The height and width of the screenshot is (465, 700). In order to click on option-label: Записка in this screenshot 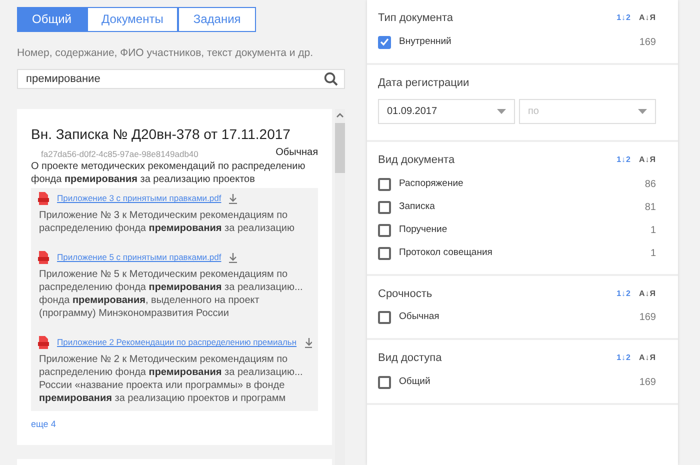, I will do `click(417, 207)`.